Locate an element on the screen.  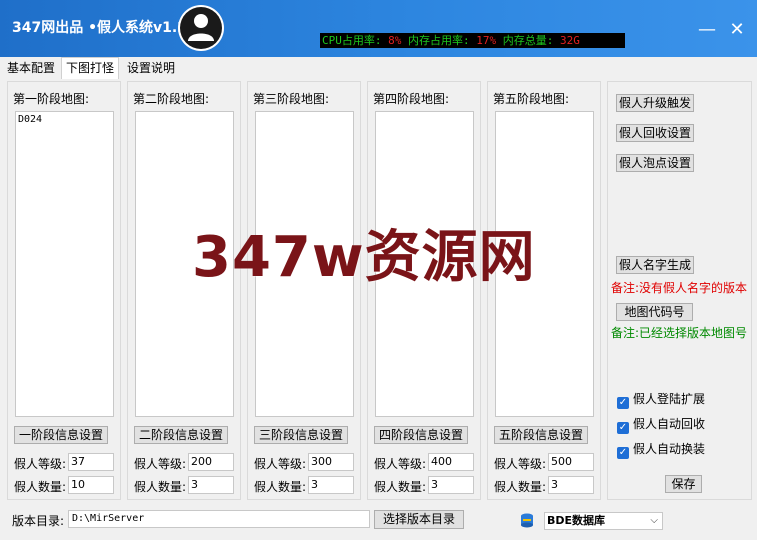
map-code-note: 备注:已经选择版本地图号 is located at coordinates (679, 333).